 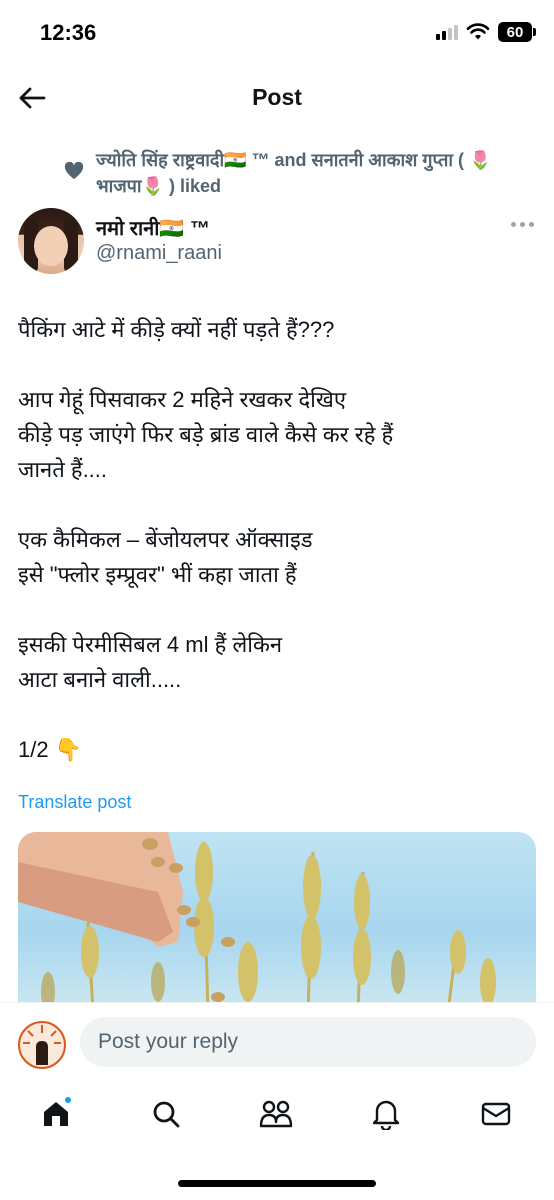 I want to click on post-image, so click(x=277, y=922).